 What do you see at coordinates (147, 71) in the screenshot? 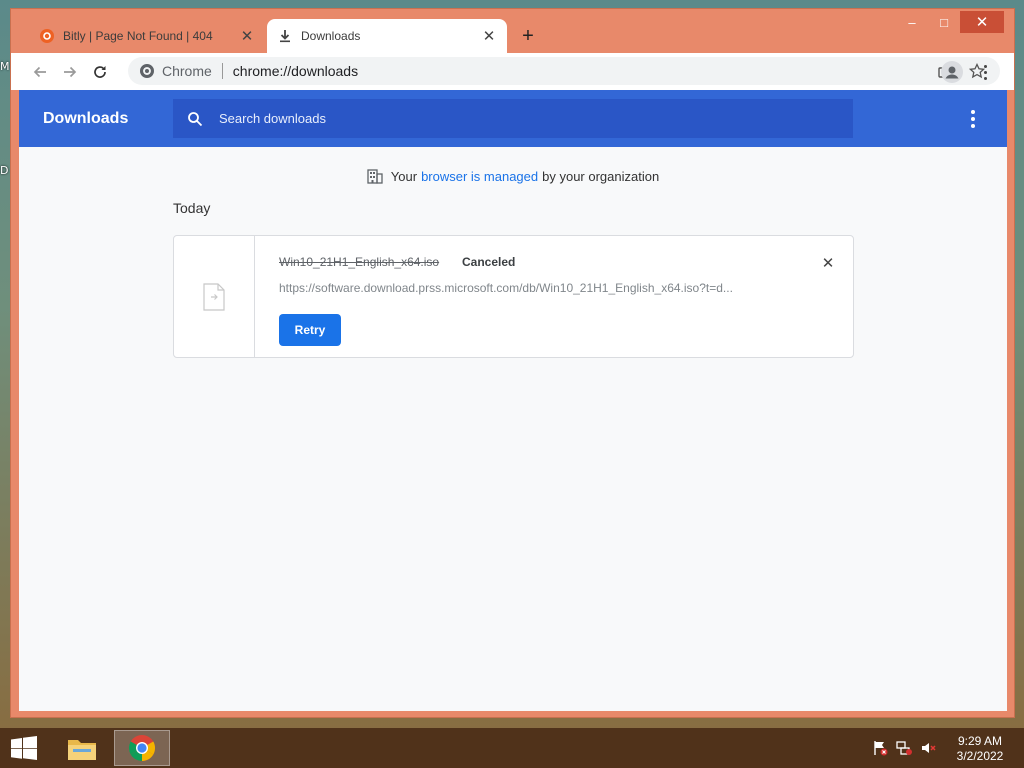
I see `chrome-site-icon` at bounding box center [147, 71].